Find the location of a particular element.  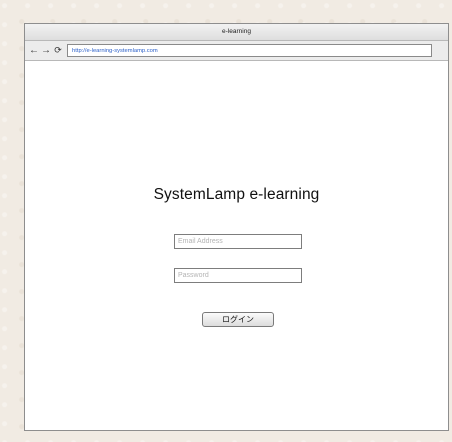

forward-arrow-icon: → is located at coordinates (46, 50).